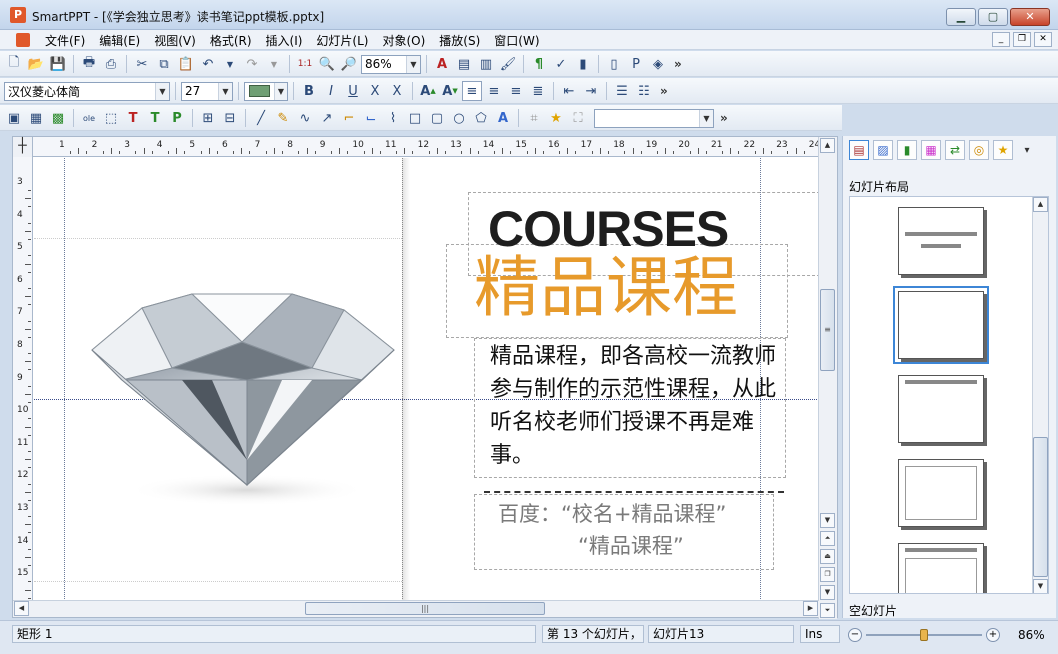 The image size is (1058, 654). What do you see at coordinates (612, 514) in the screenshot?
I see `baidu-search-hint: 百度：“校名+精品课程”` at bounding box center [612, 514].